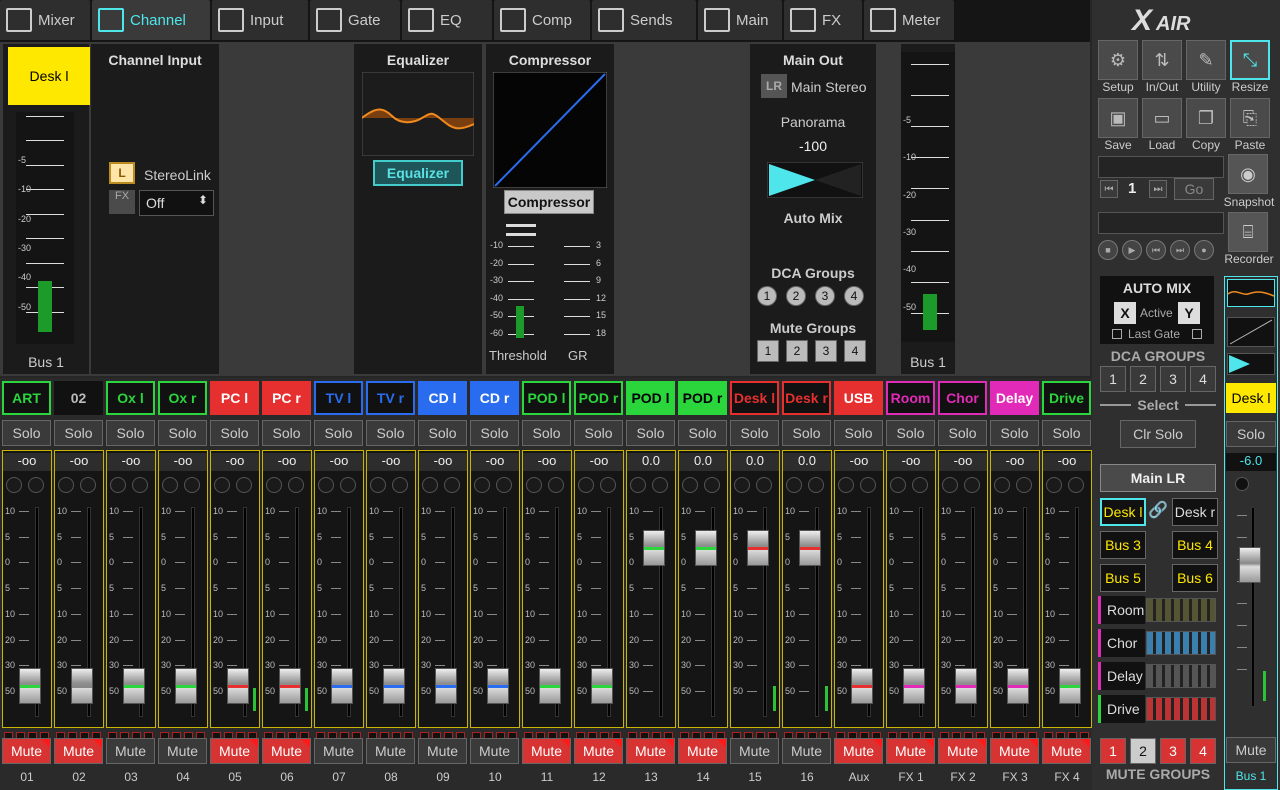 The width and height of the screenshot is (1280, 790). What do you see at coordinates (1113, 379) in the screenshot?
I see `right-dca-1: 1` at bounding box center [1113, 379].